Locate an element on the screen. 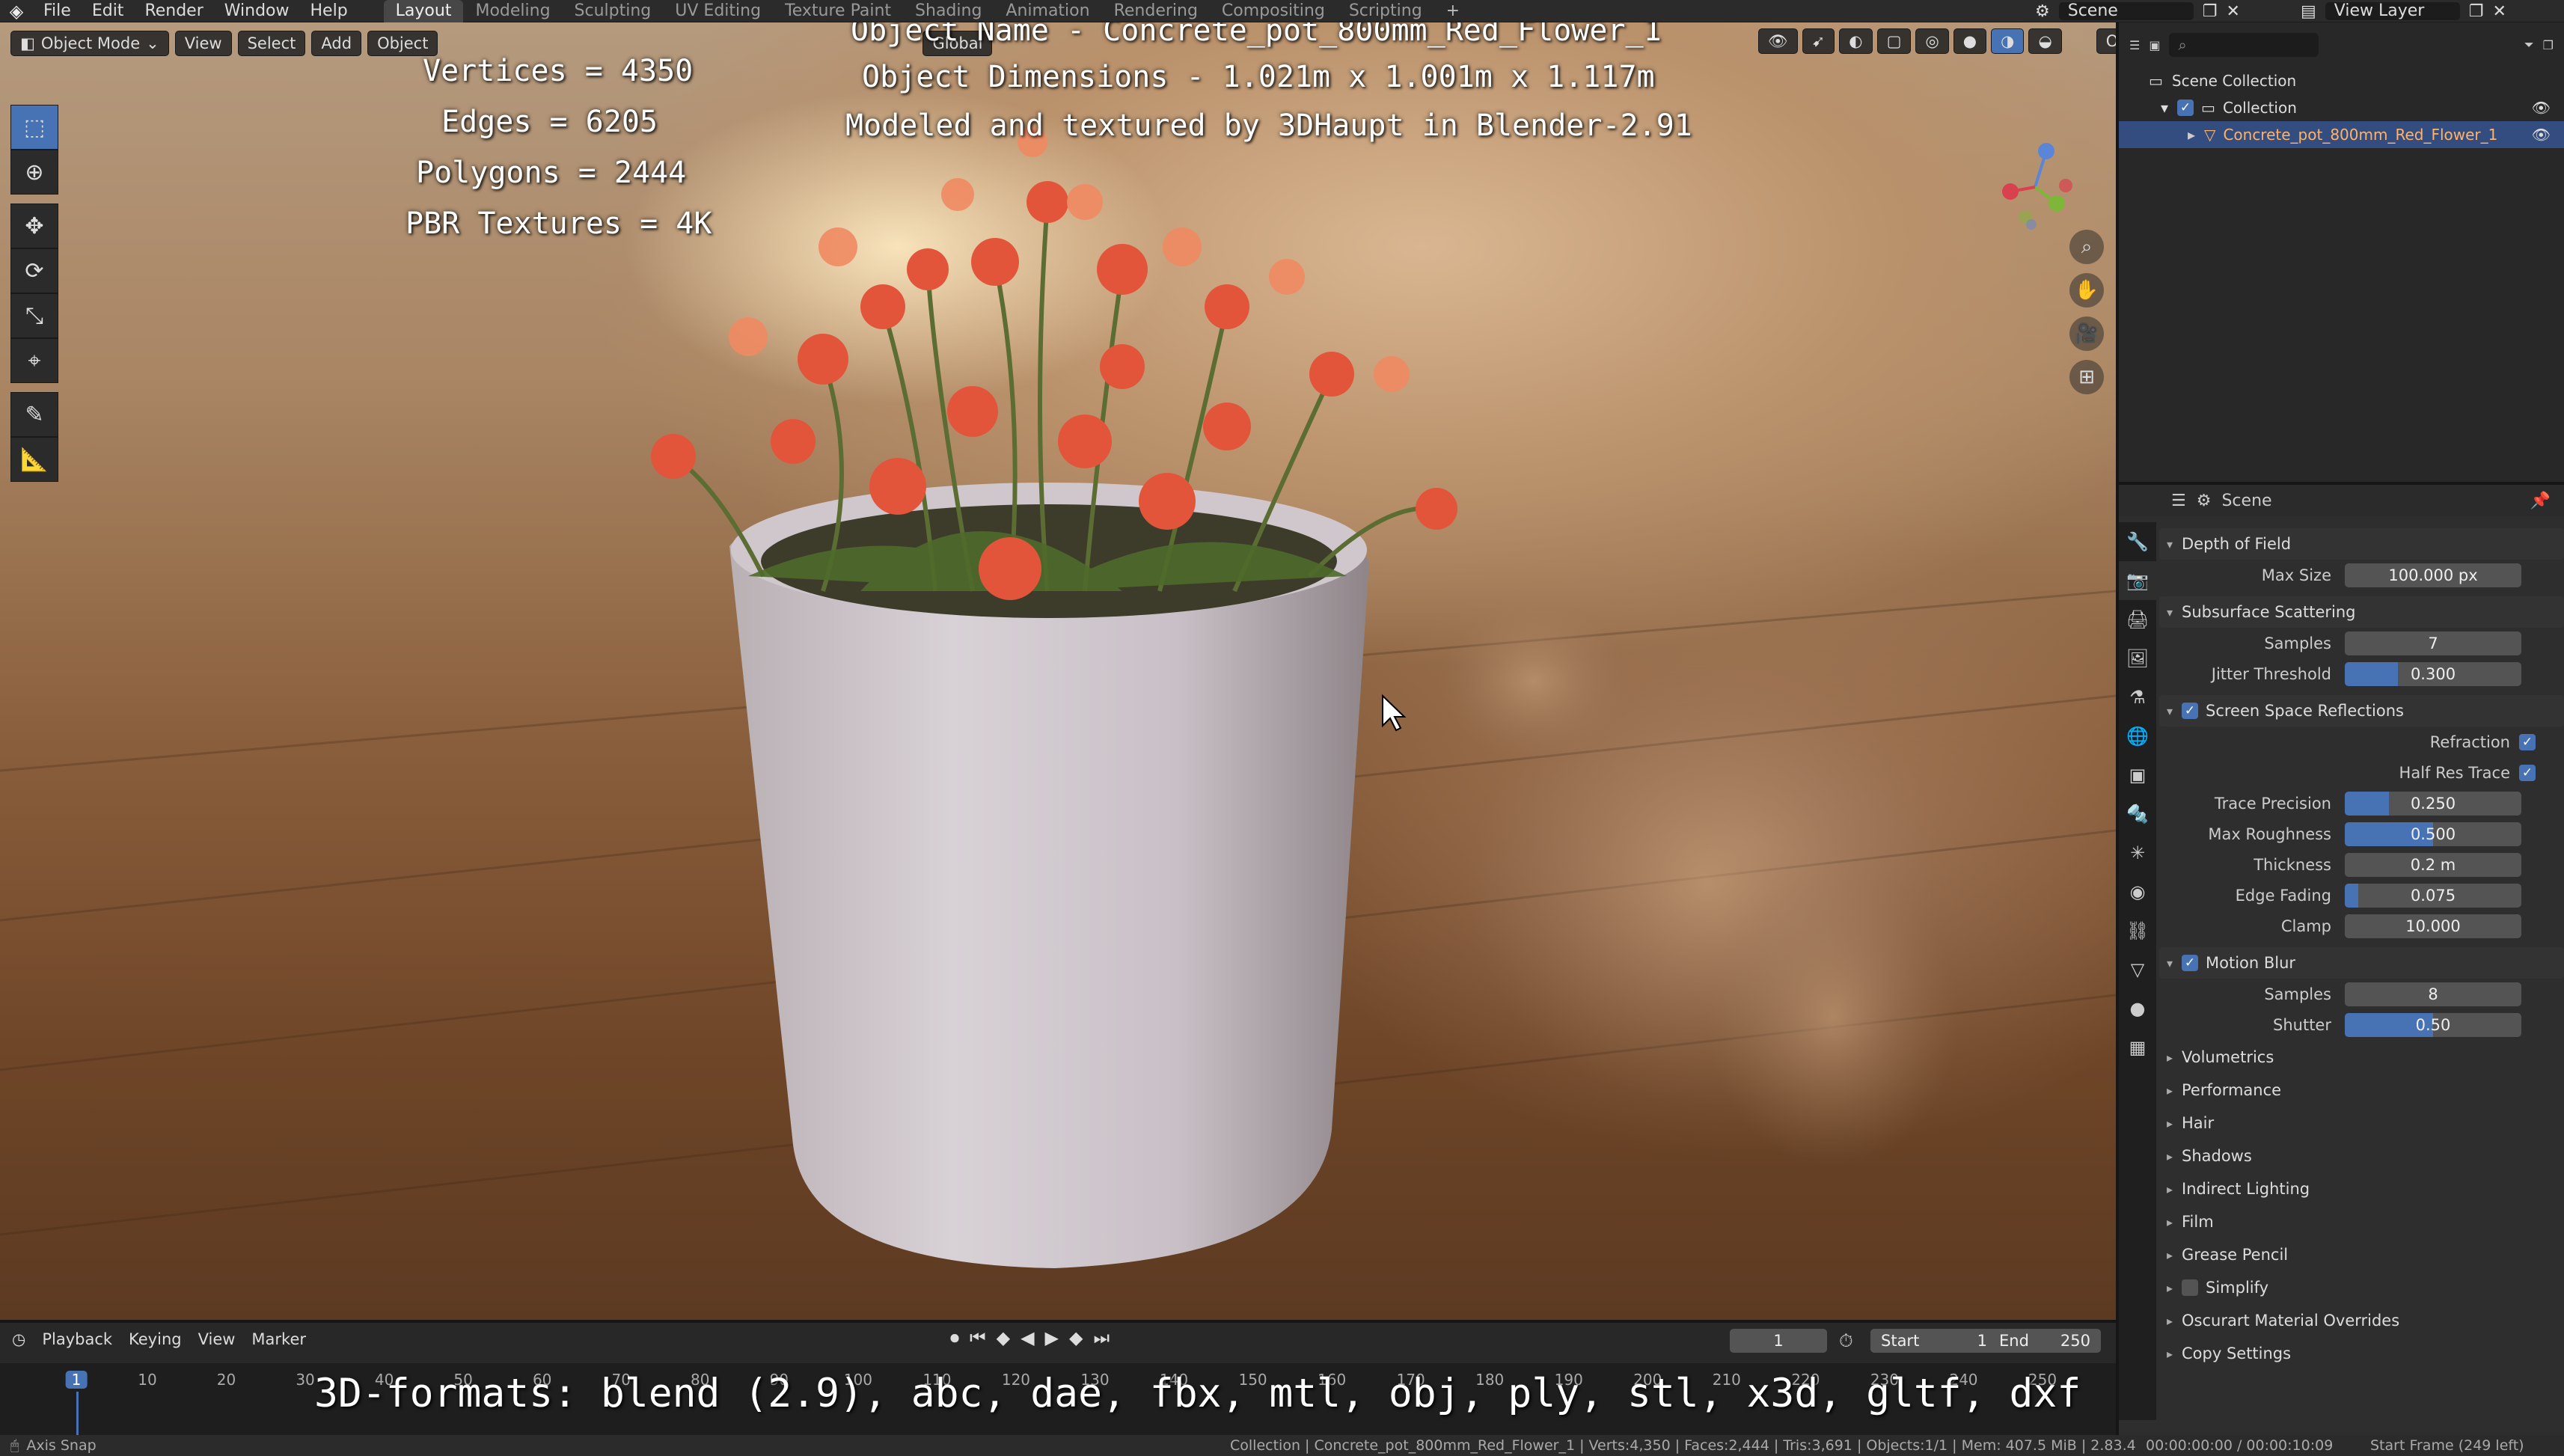 This screenshot has height=1456, width=2564. tab-shading: Shading is located at coordinates (948, 11).